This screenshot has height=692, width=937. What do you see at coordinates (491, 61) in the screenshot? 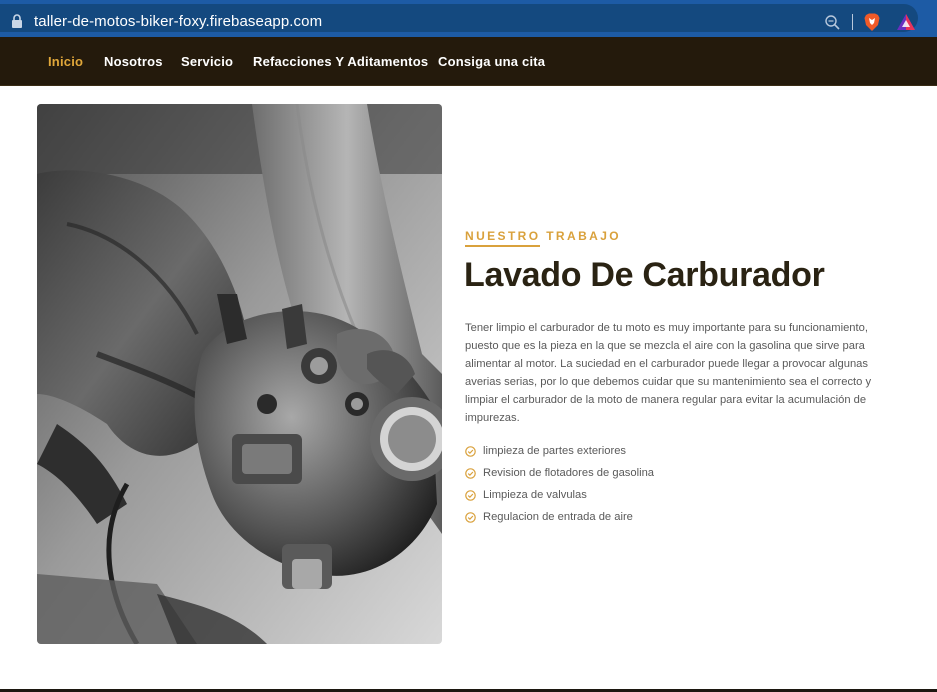
I see `nav-item-cita: Consiga una cita` at bounding box center [491, 61].